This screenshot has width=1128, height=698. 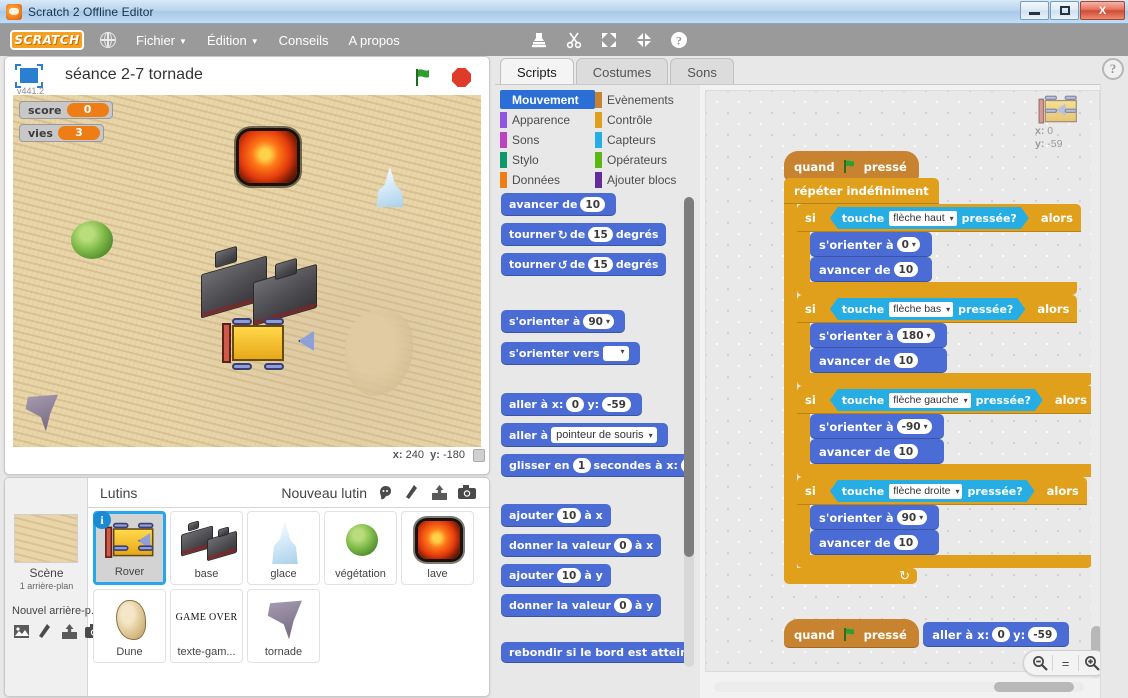 What do you see at coordinates (922, 218) in the screenshot?
I see `key-dropdown: flèche haut` at bounding box center [922, 218].